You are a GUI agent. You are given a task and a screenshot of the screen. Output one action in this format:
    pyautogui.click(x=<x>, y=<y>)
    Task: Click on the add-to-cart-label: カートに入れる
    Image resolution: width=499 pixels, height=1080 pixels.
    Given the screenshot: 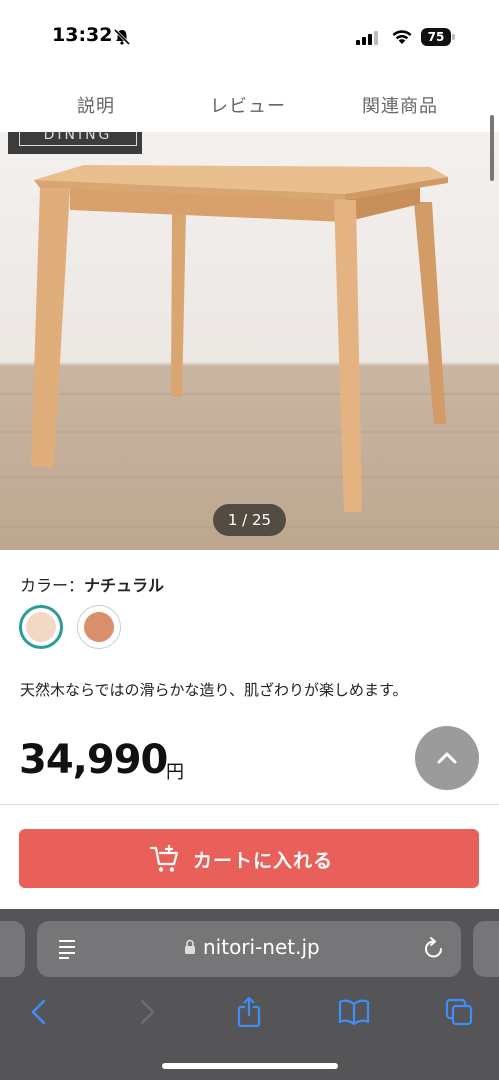 What is the action you would take?
    pyautogui.click(x=263, y=861)
    